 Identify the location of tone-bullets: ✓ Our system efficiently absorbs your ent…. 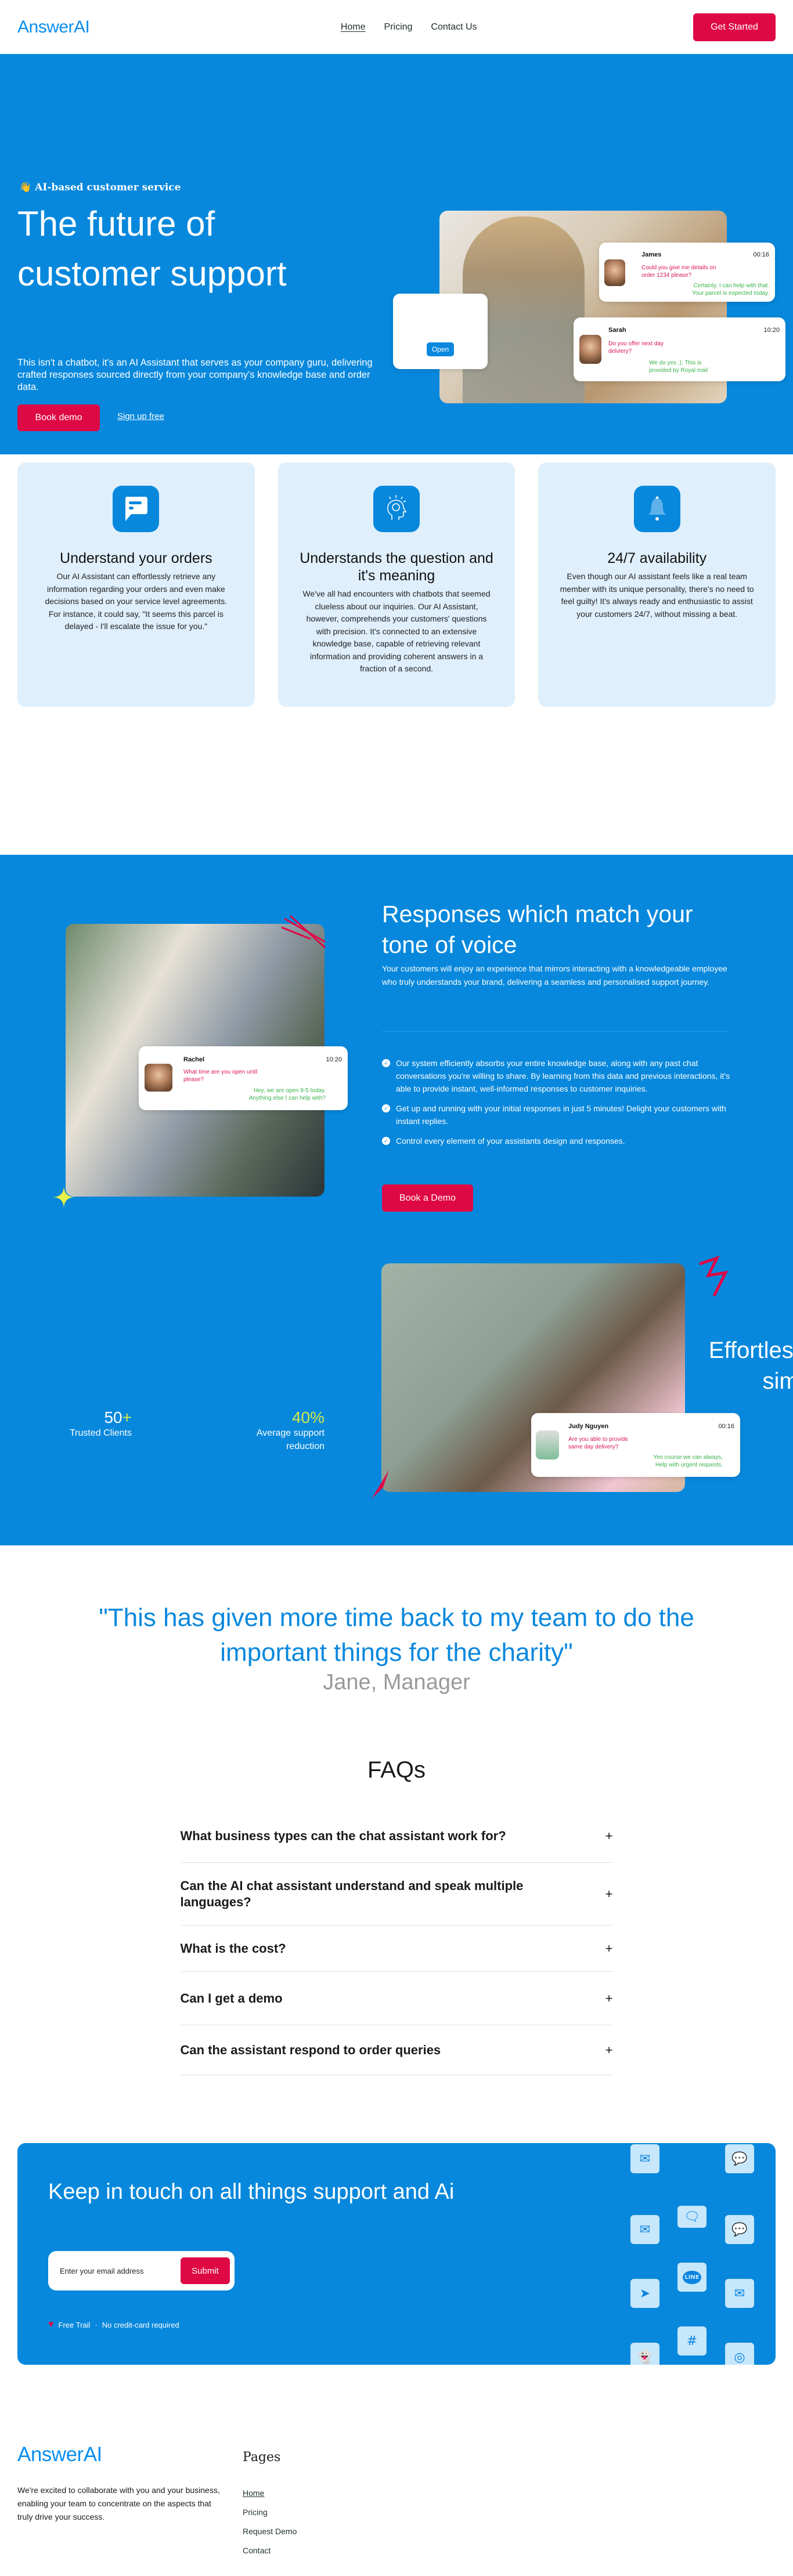
(556, 1105).